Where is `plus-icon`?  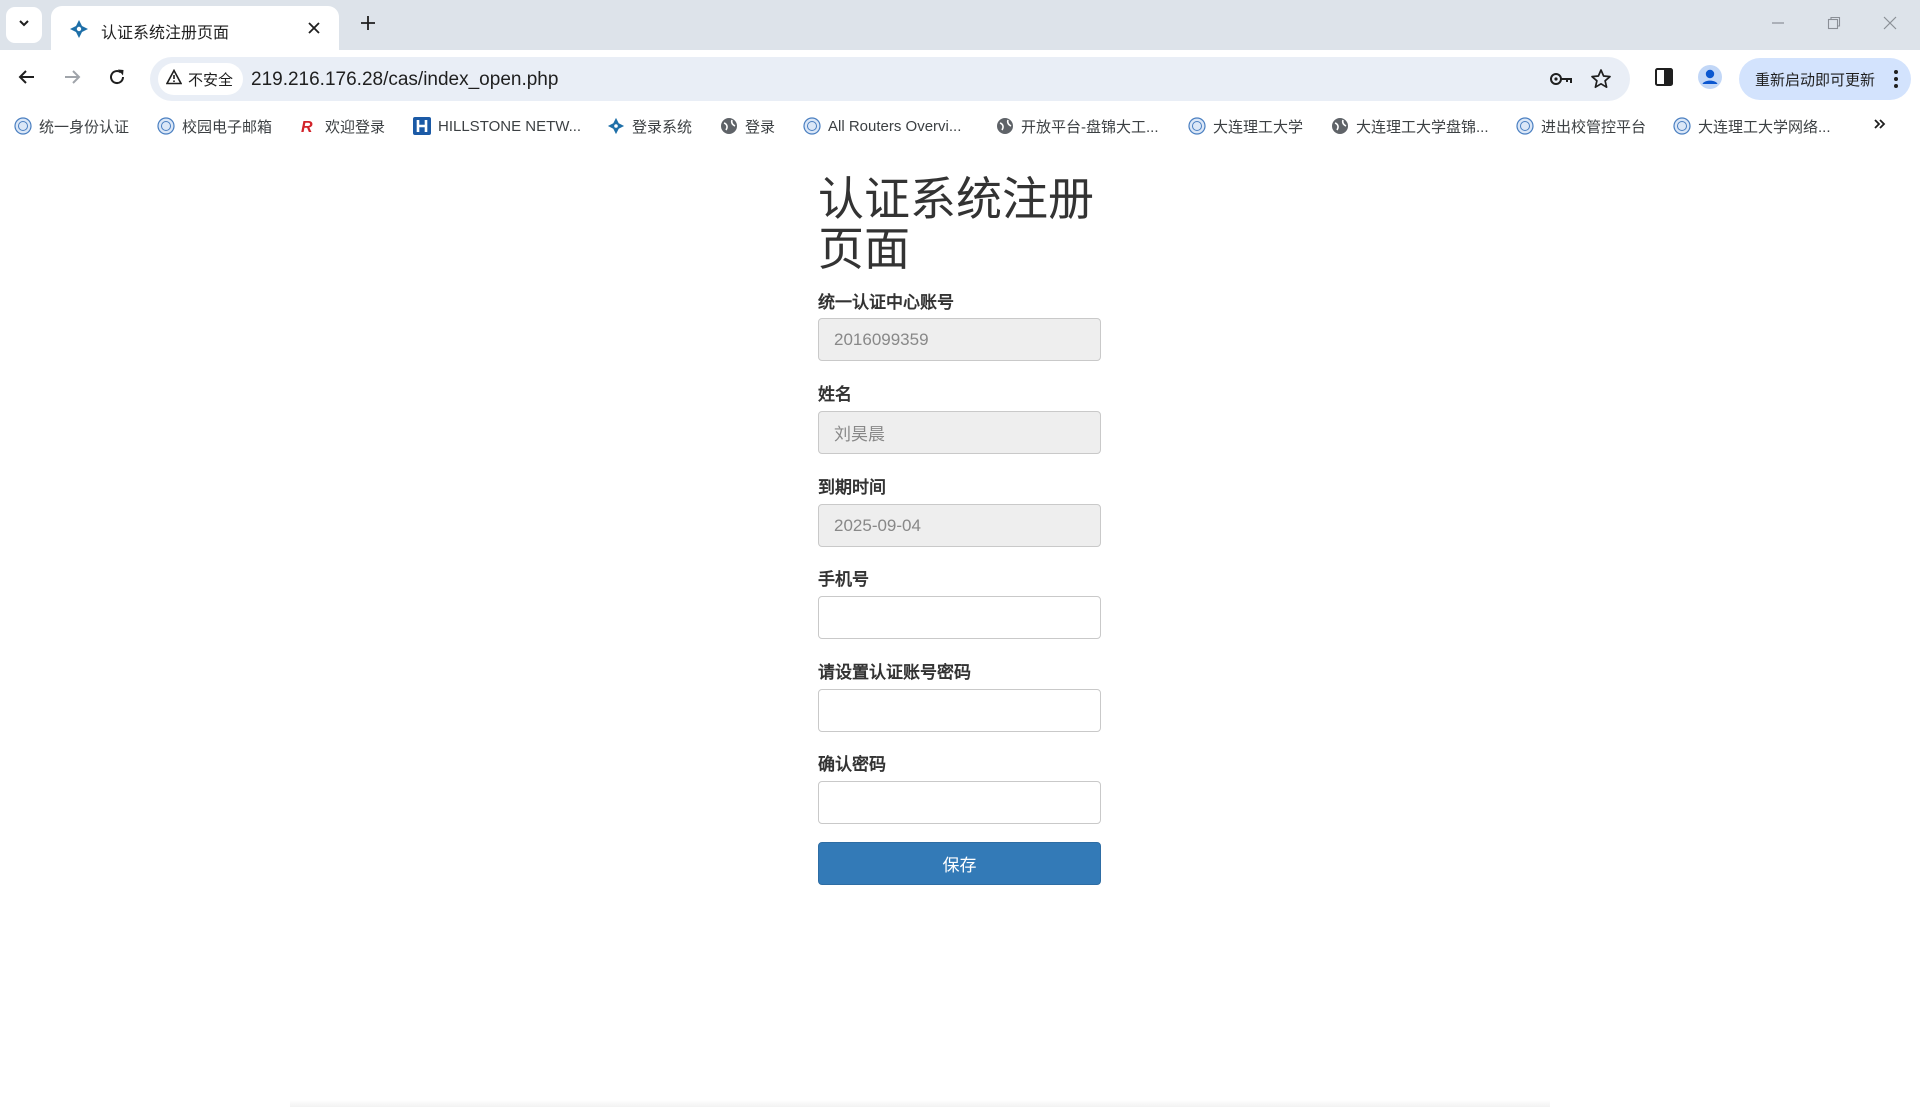 plus-icon is located at coordinates (368, 25).